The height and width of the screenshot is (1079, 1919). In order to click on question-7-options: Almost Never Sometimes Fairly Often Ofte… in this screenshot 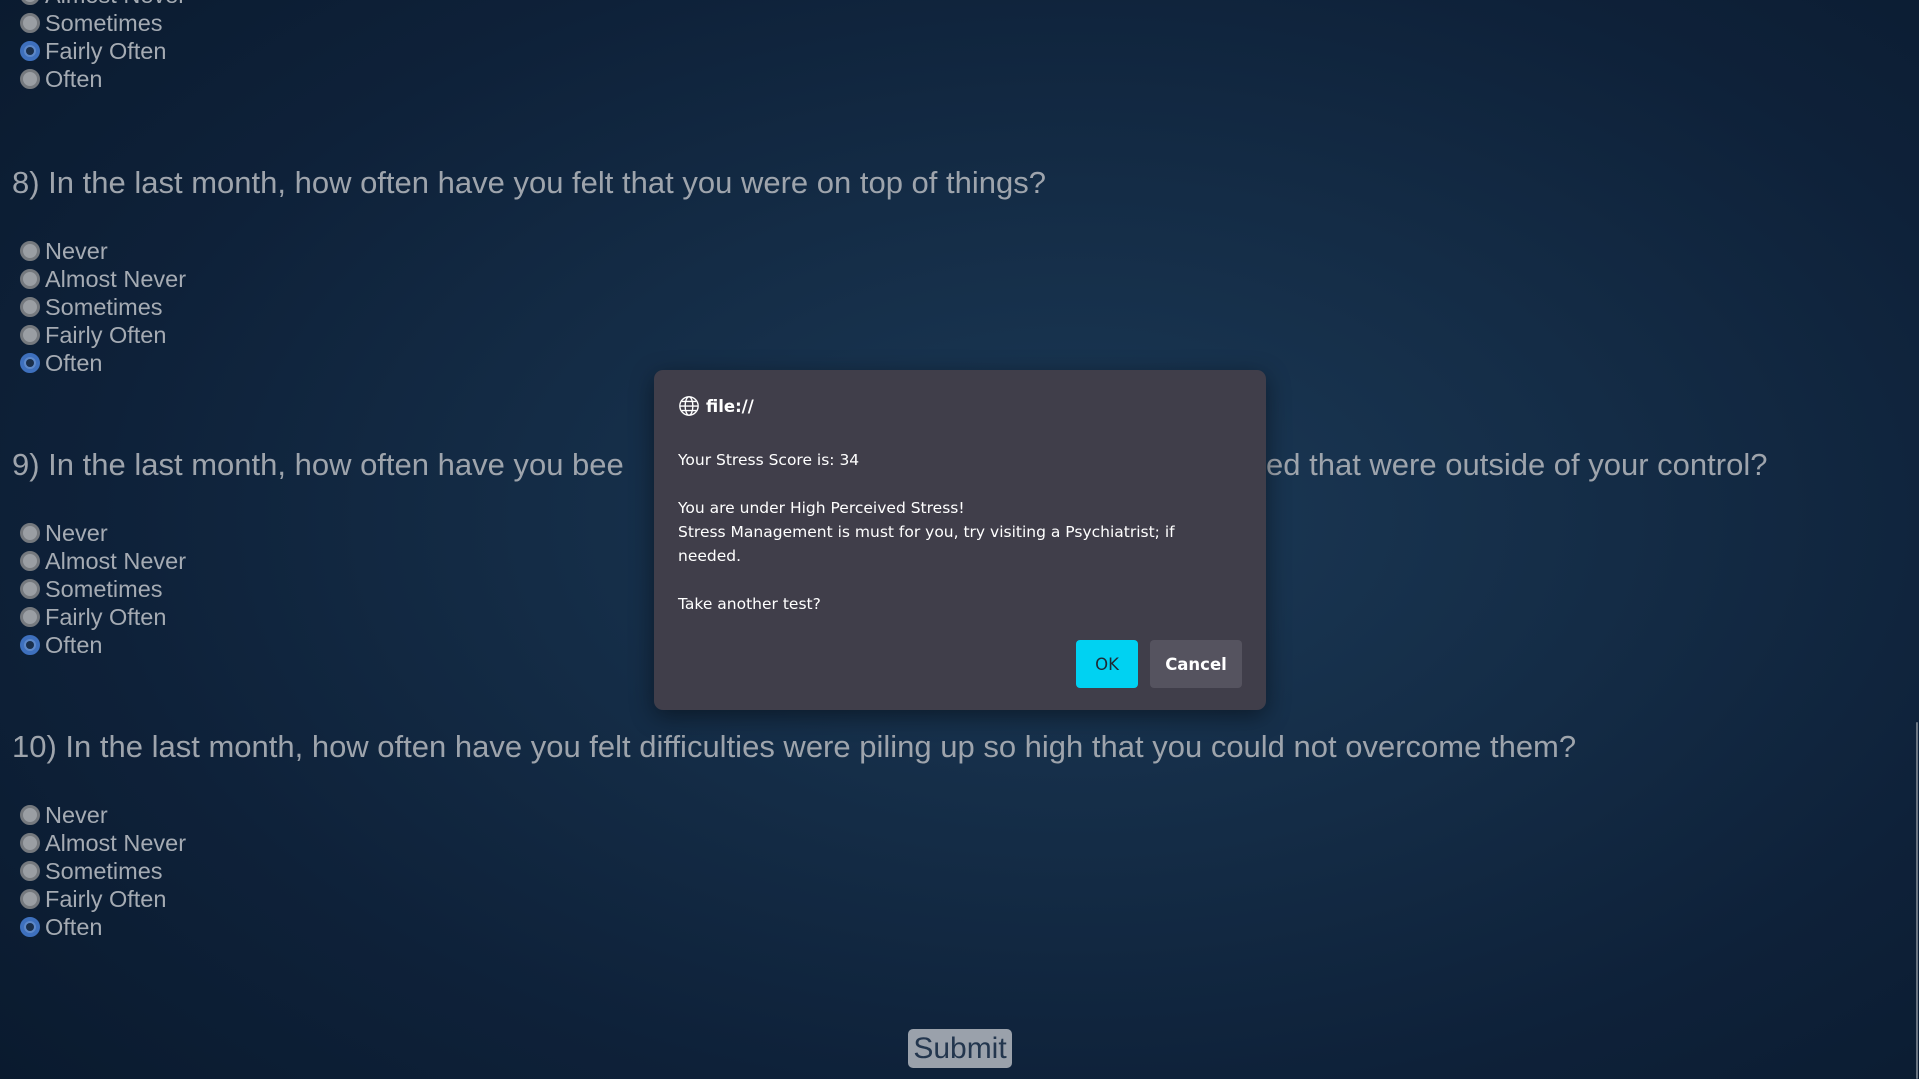, I will do `click(103, 46)`.